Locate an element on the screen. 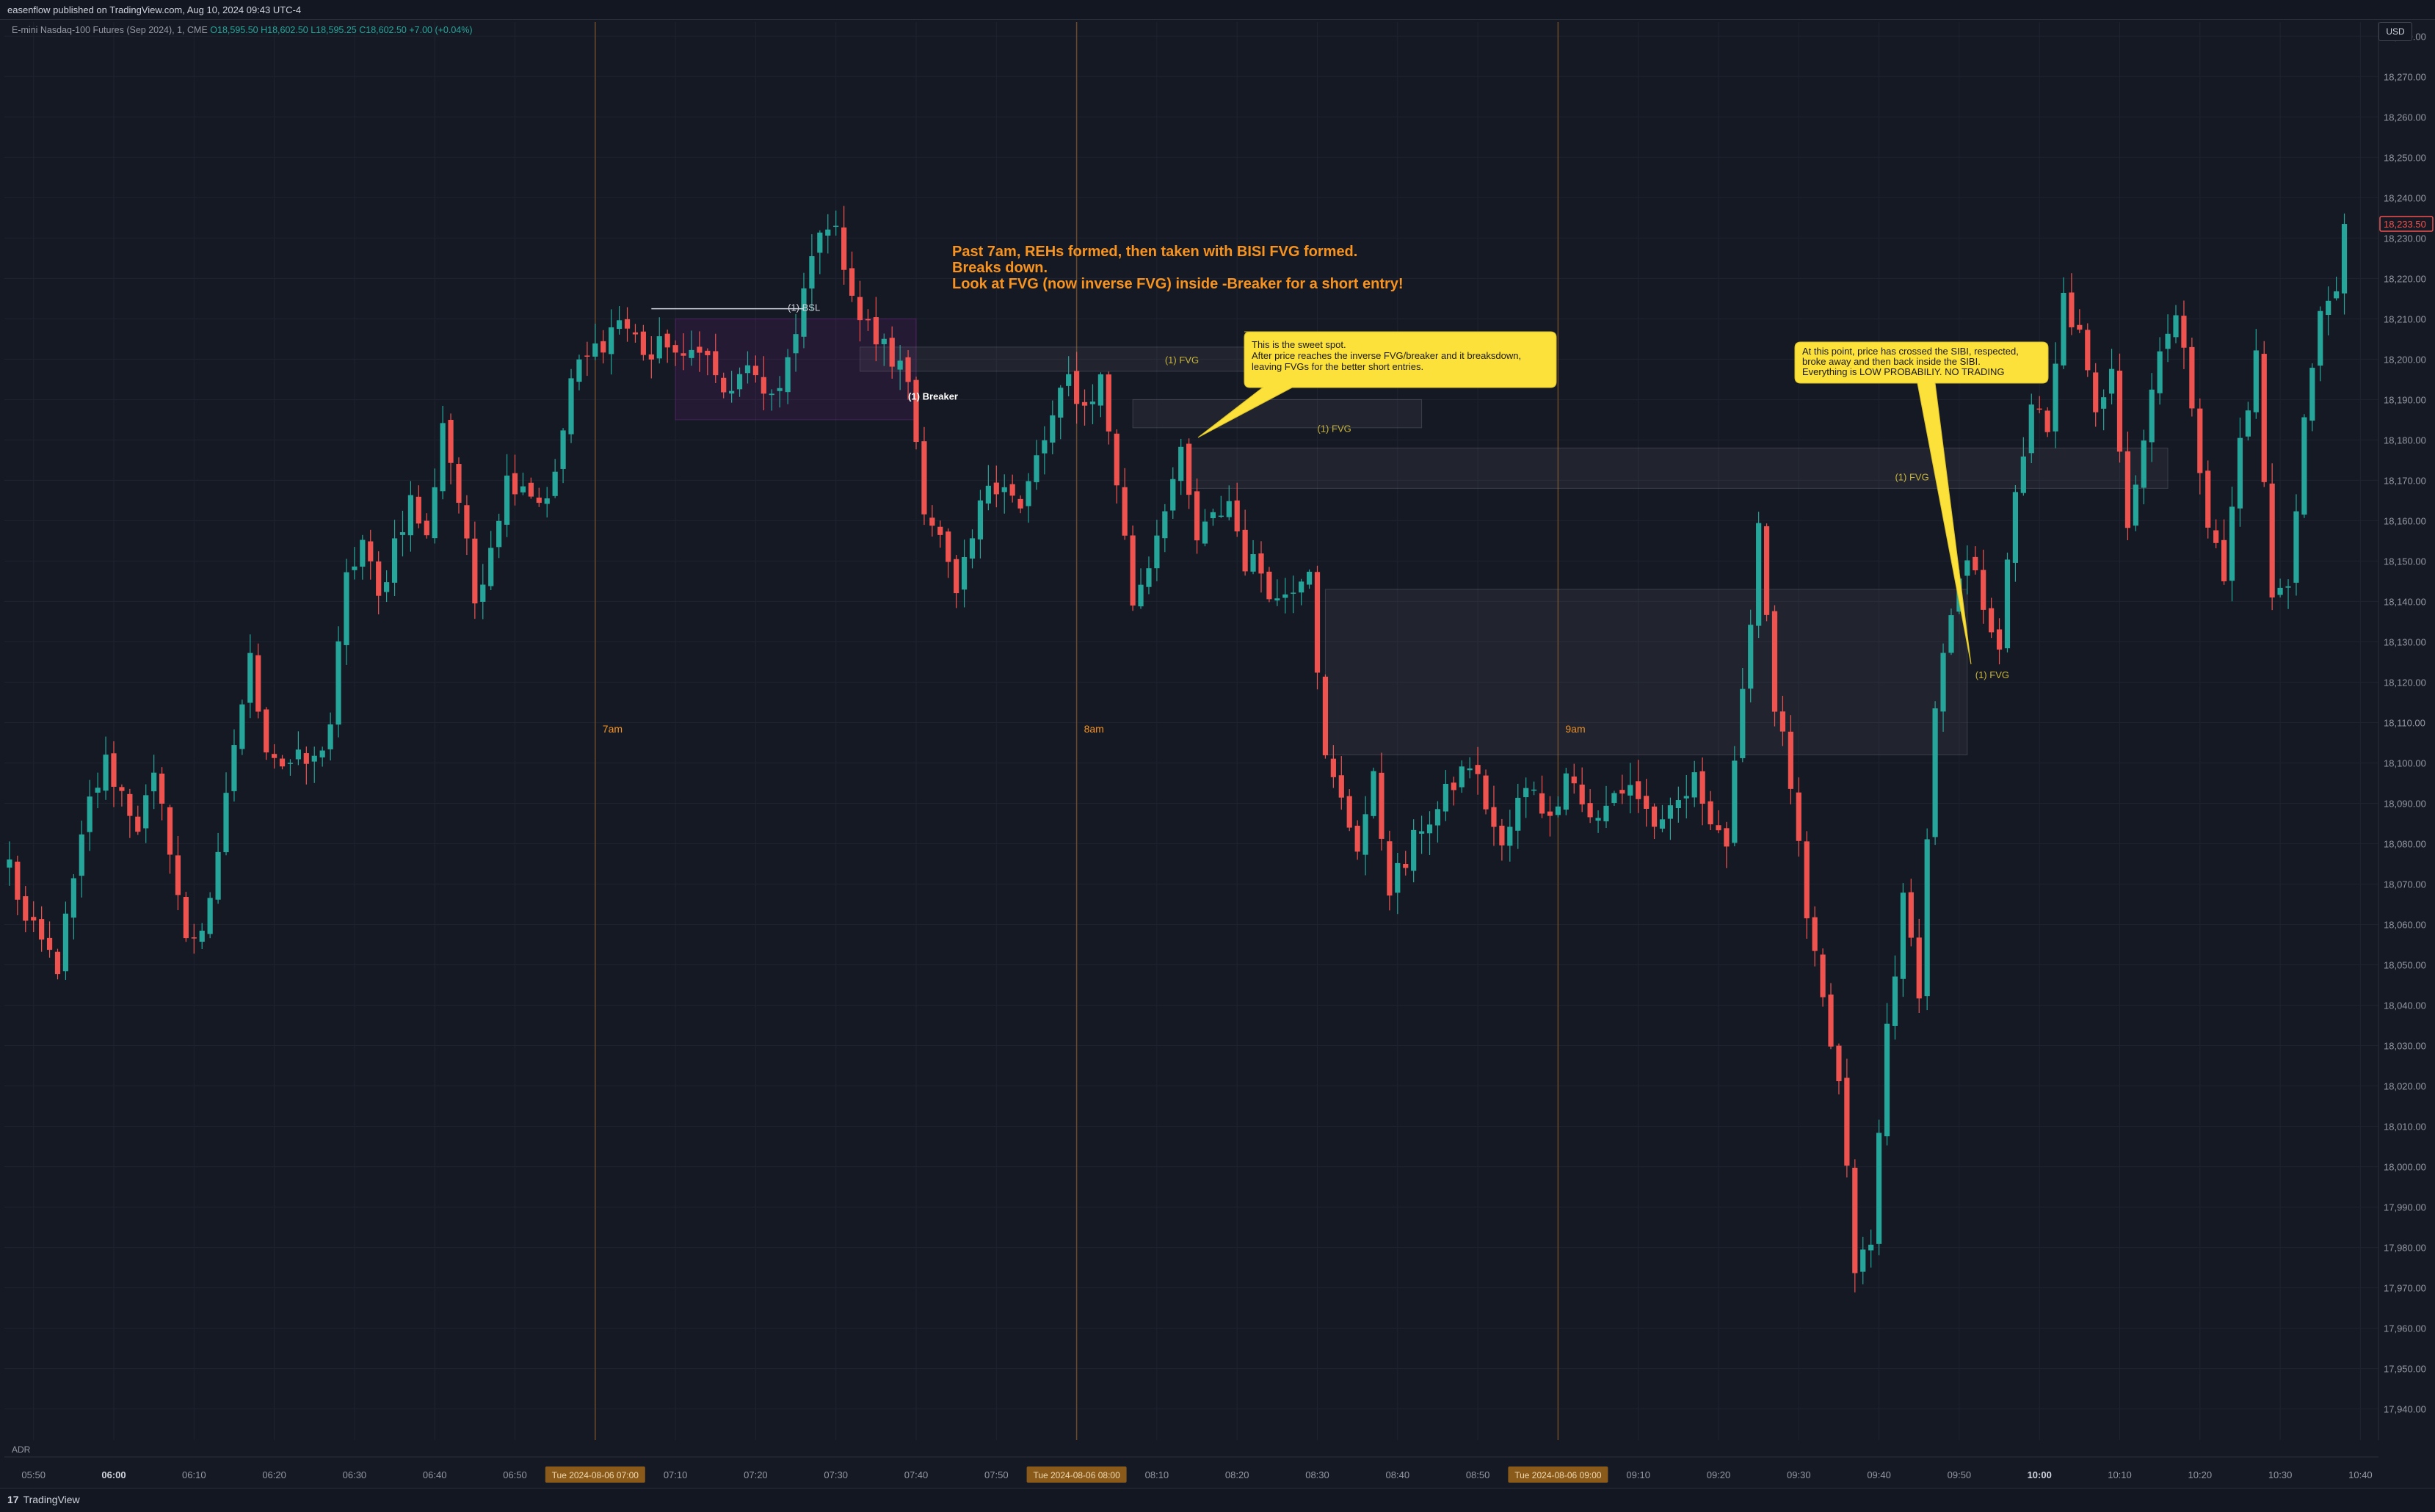 This screenshot has width=2435, height=1512. price-tick-label: 17,970.00 is located at coordinates (2405, 1288).